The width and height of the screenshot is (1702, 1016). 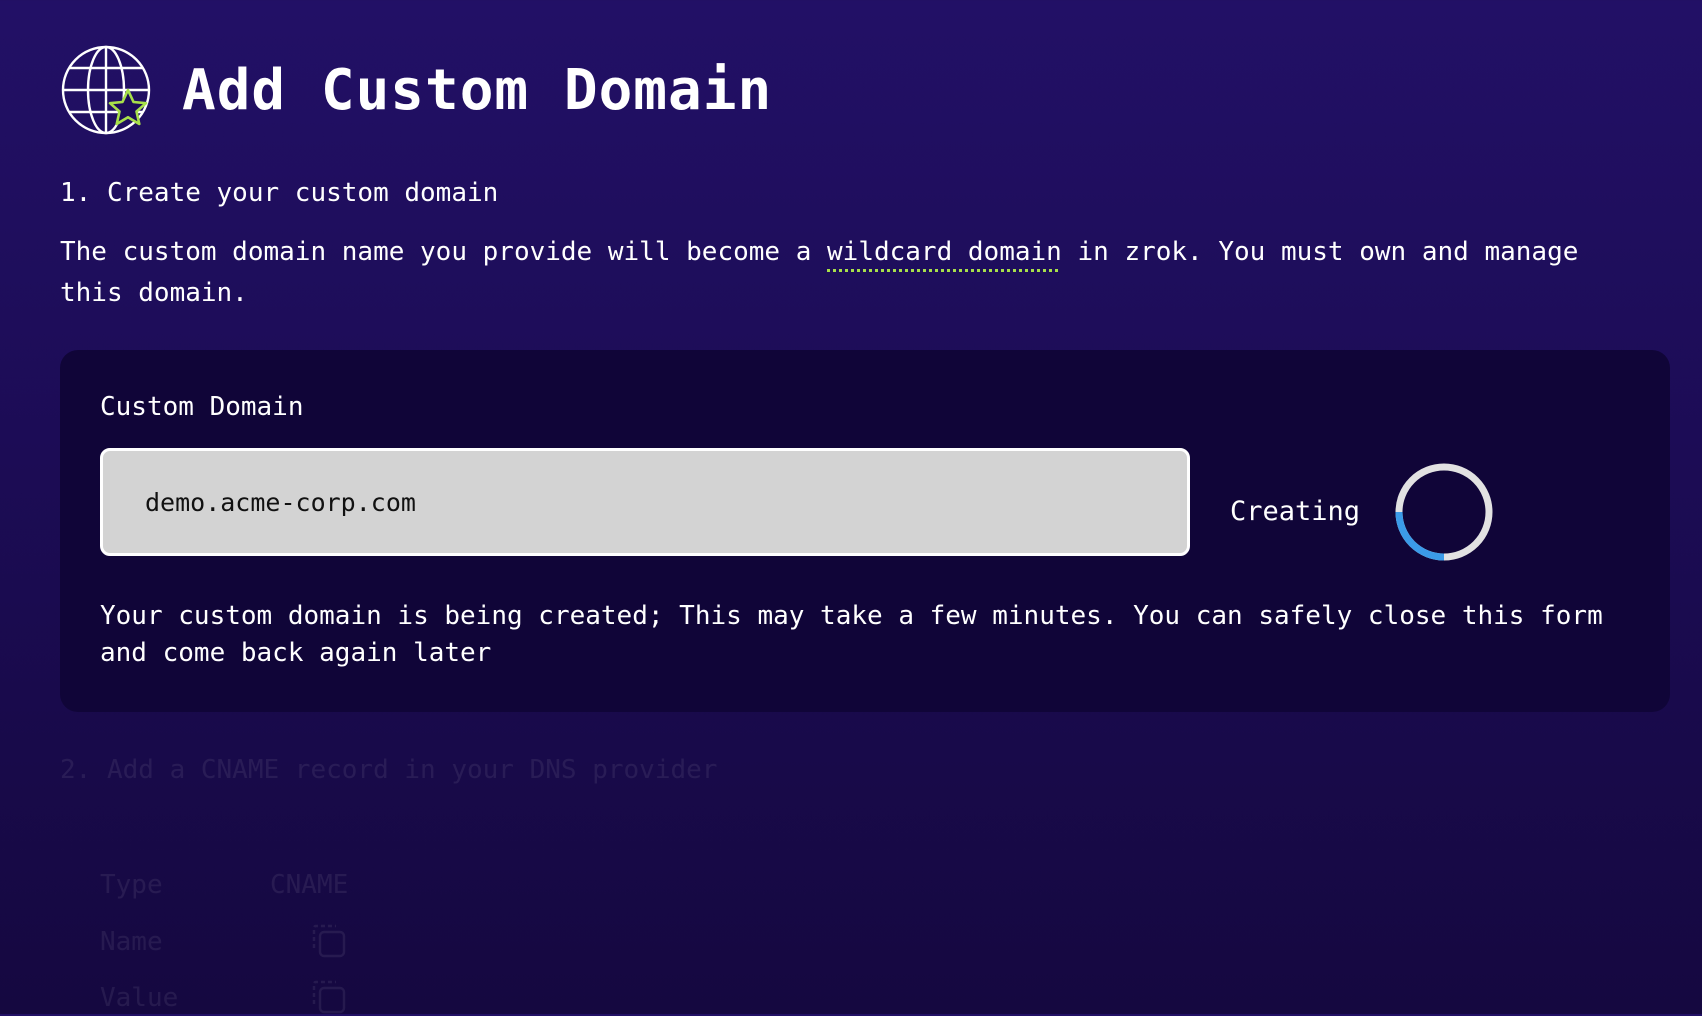 I want to click on wildcard-domain-term: wildcard domain, so click(x=944, y=252).